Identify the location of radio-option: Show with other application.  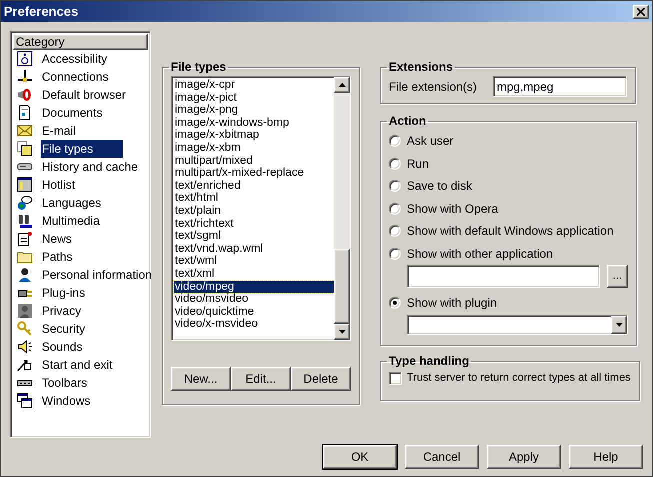
(508, 253).